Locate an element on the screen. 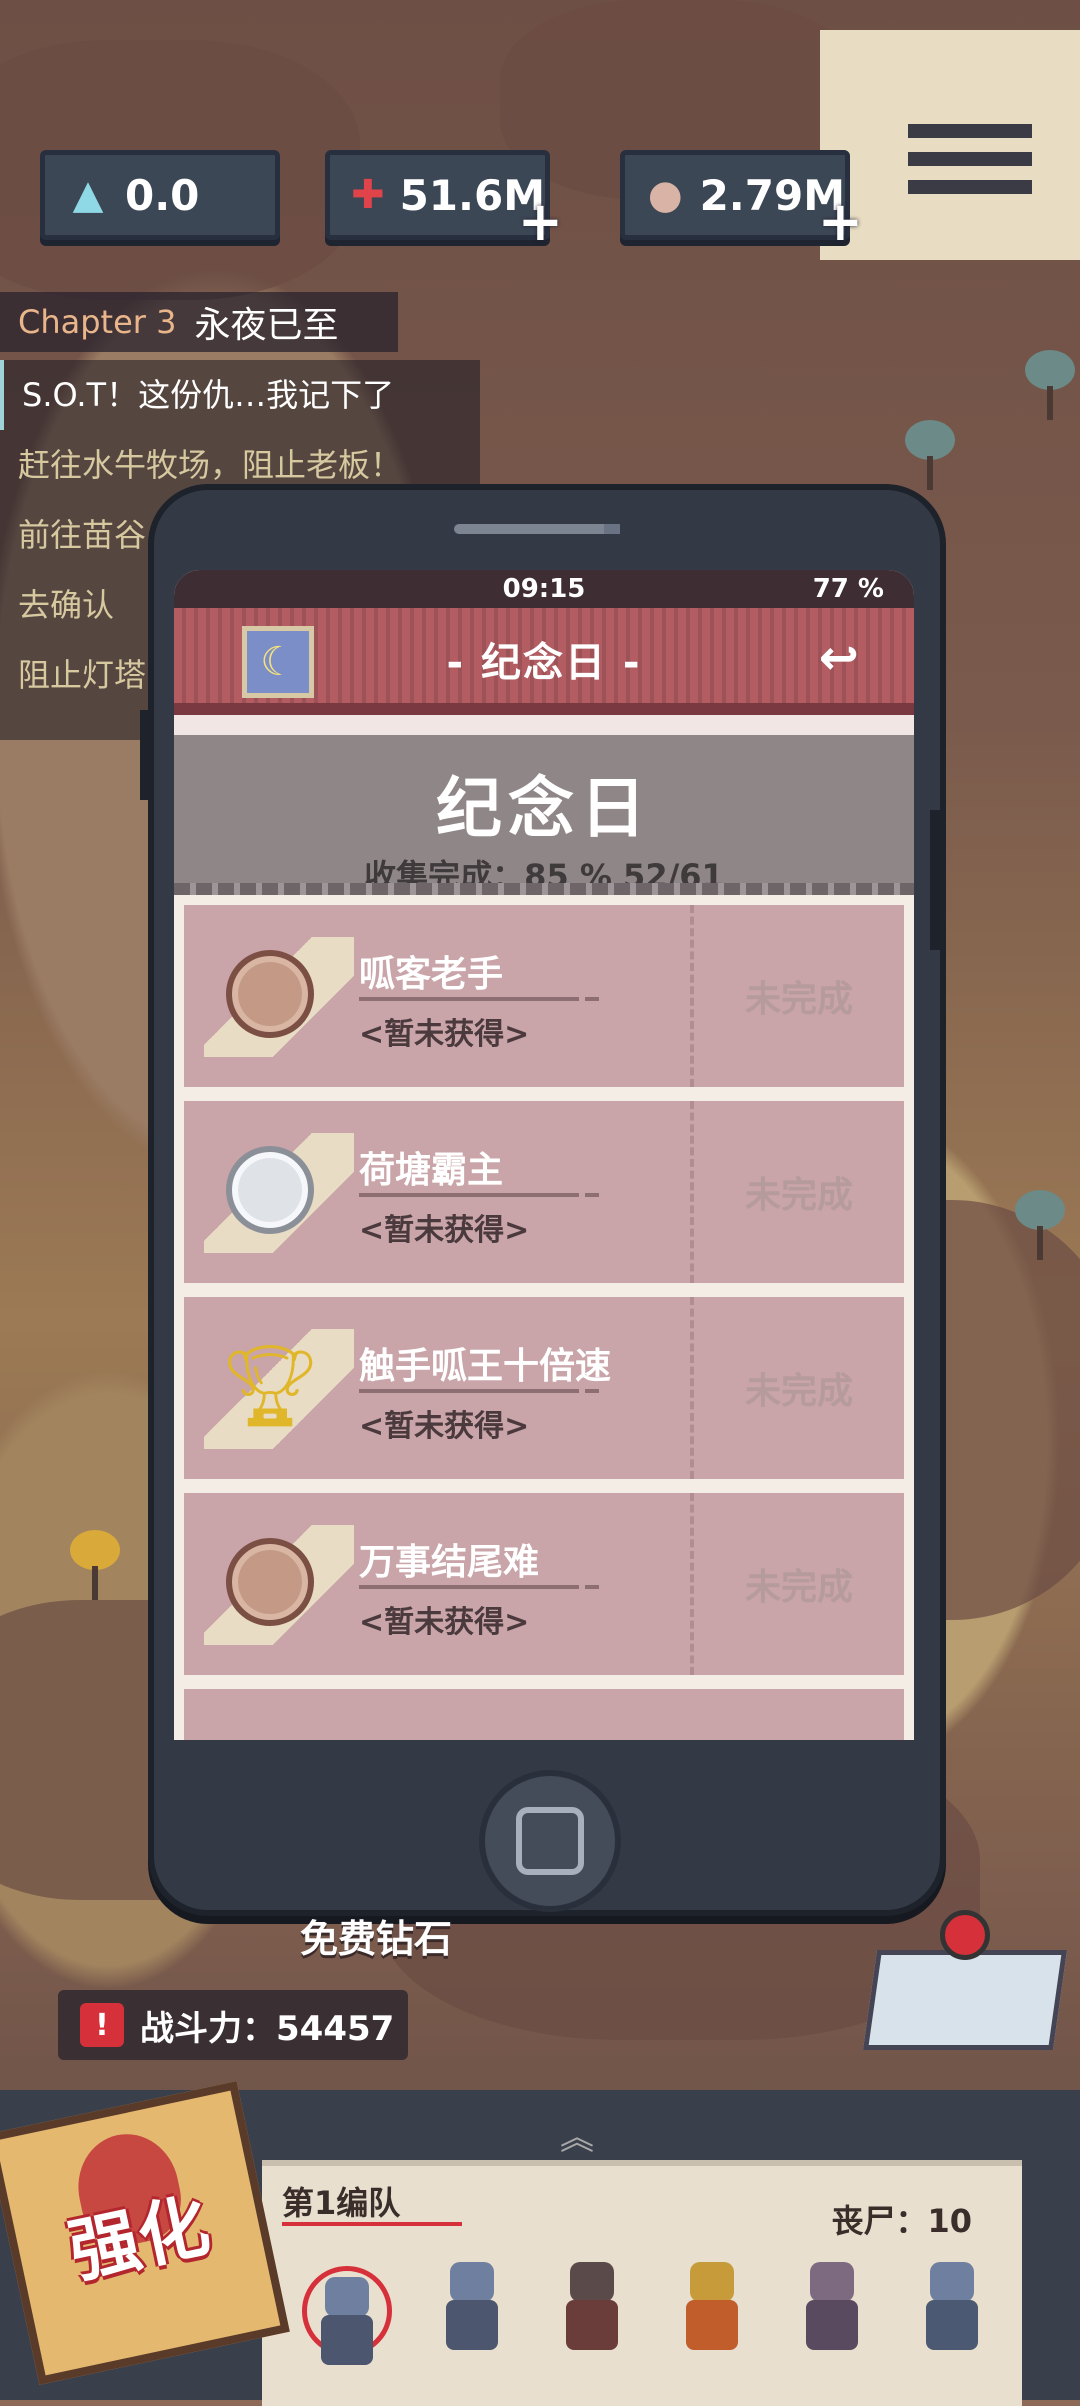 This screenshot has height=2406, width=1080. location-pin-icon is located at coordinates (965, 1935).